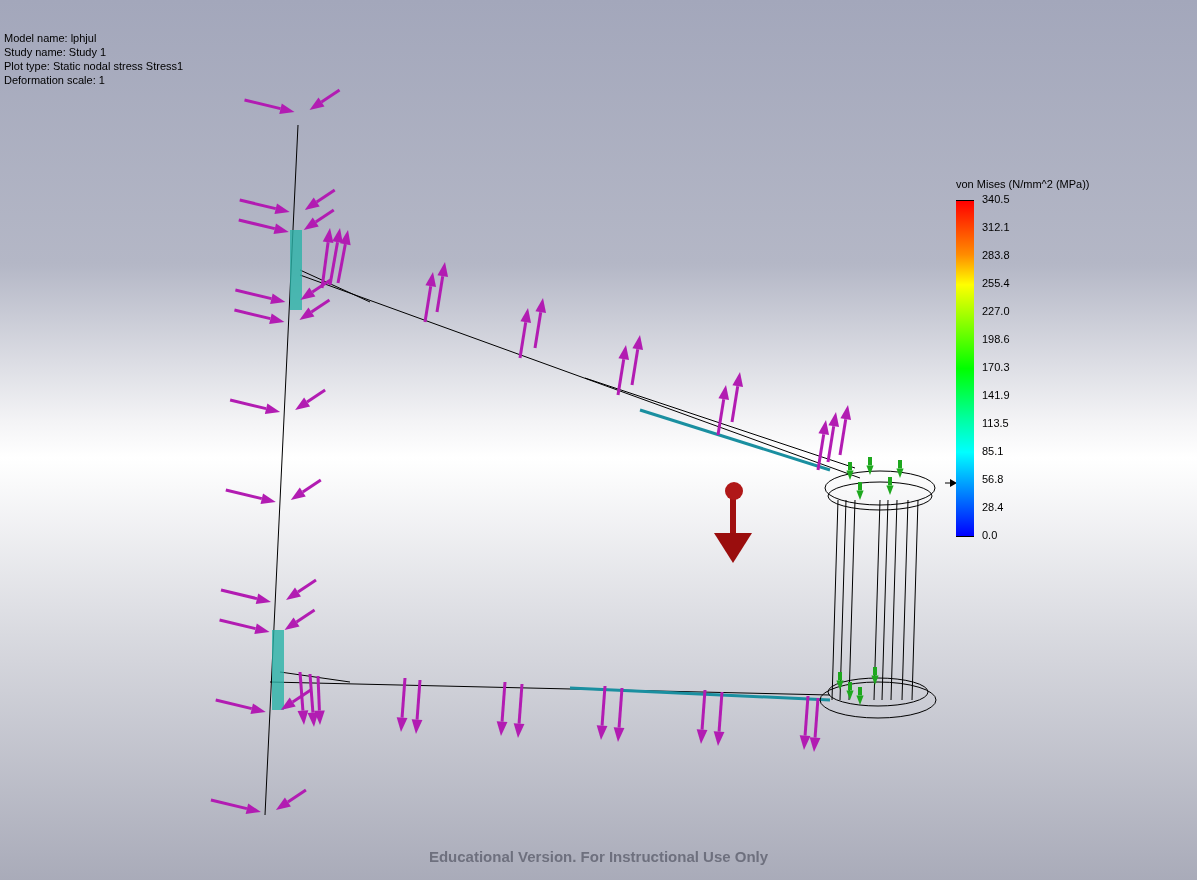 Image resolution: width=1197 pixels, height=880 pixels. I want to click on value-pointer-icon, so click(950, 483).